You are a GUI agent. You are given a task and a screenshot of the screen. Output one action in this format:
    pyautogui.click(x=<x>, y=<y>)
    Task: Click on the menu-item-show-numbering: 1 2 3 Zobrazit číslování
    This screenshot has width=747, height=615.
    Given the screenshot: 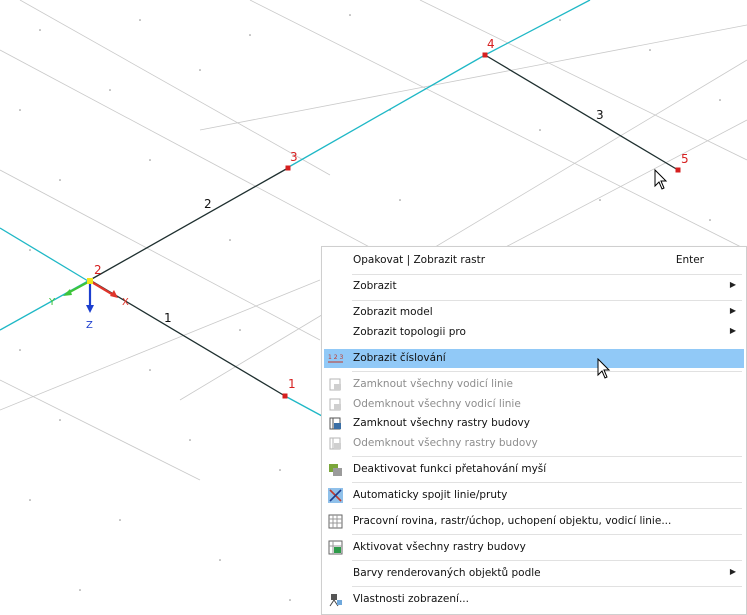 What is the action you would take?
    pyautogui.click(x=534, y=358)
    